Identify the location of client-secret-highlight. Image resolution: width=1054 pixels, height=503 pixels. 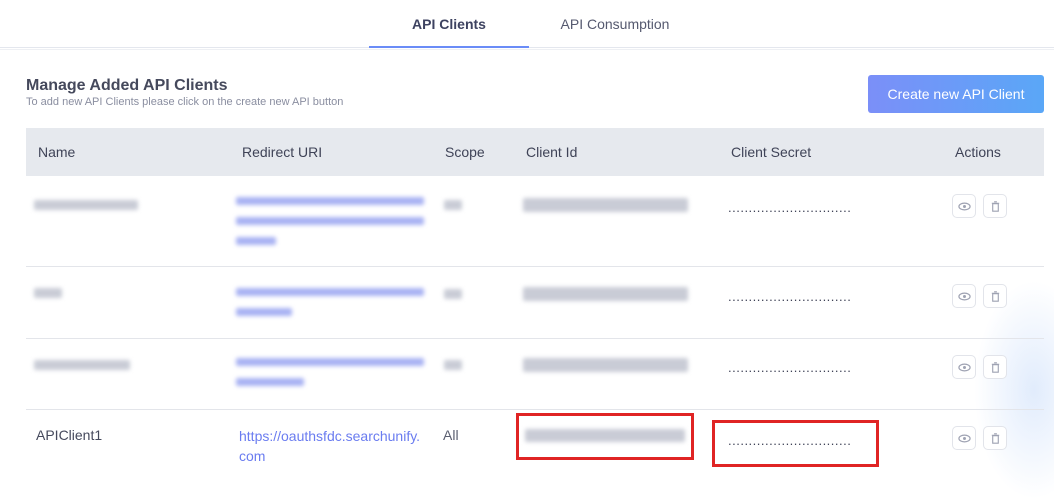
(795, 443).